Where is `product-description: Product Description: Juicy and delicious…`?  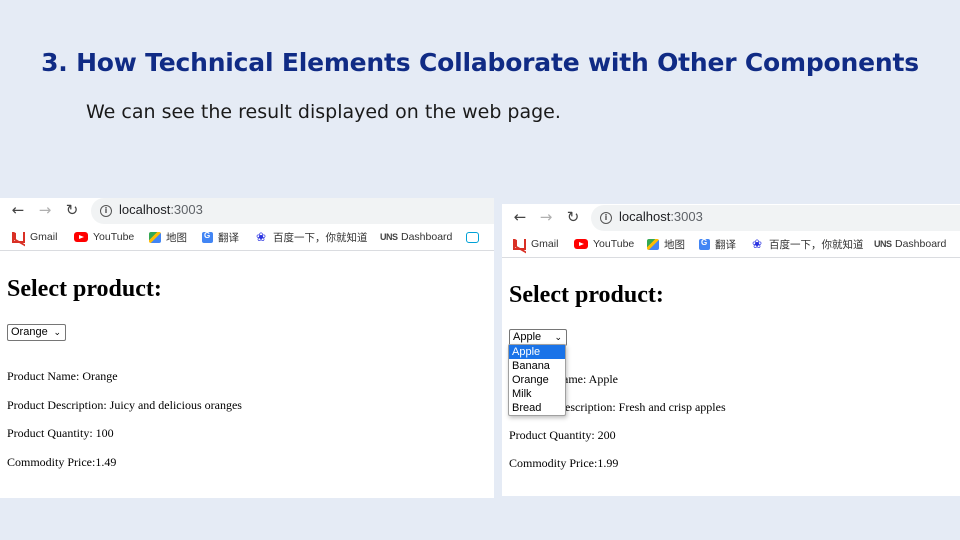 product-description: Product Description: Juicy and delicious… is located at coordinates (124, 405).